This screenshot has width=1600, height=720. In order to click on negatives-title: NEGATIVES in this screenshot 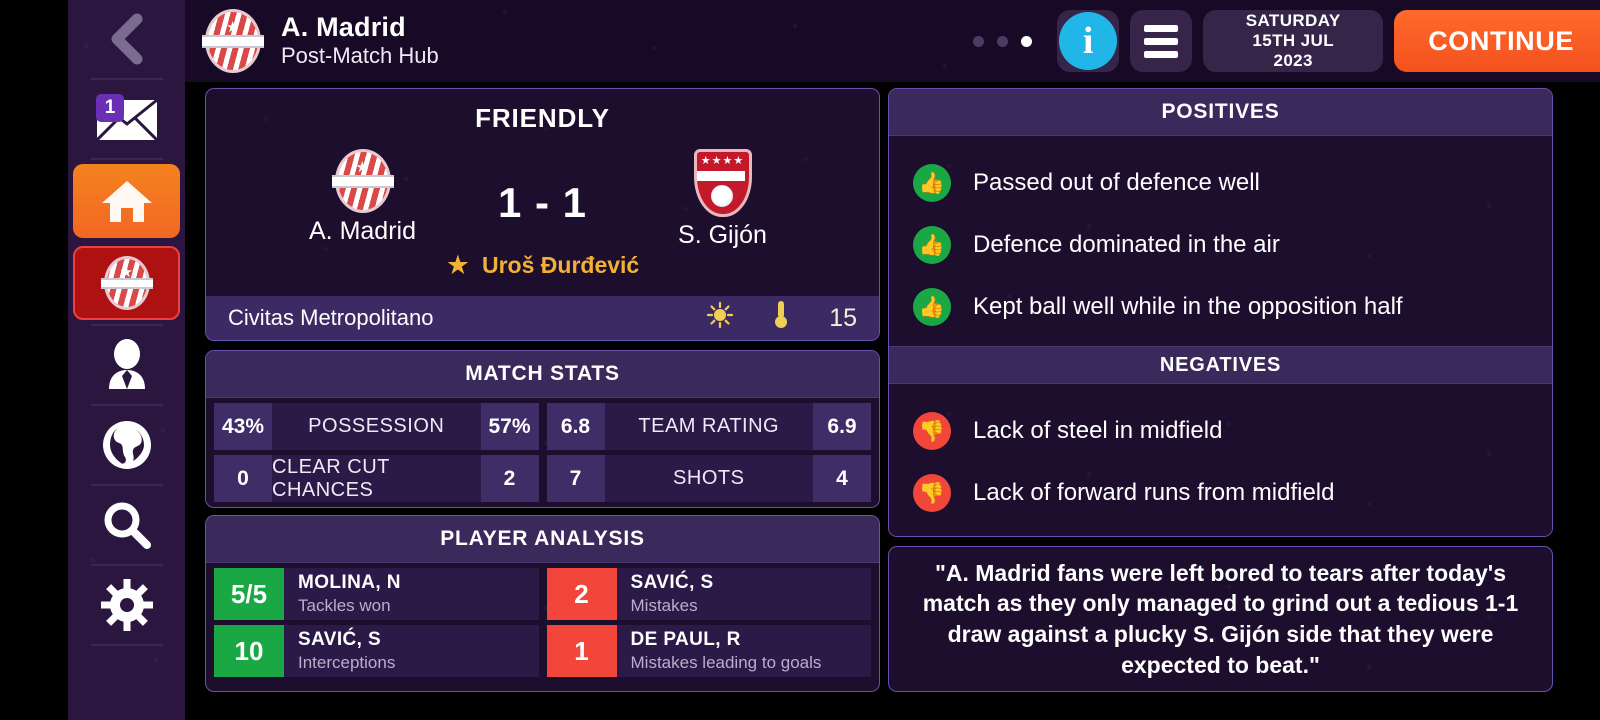, I will do `click(1220, 365)`.